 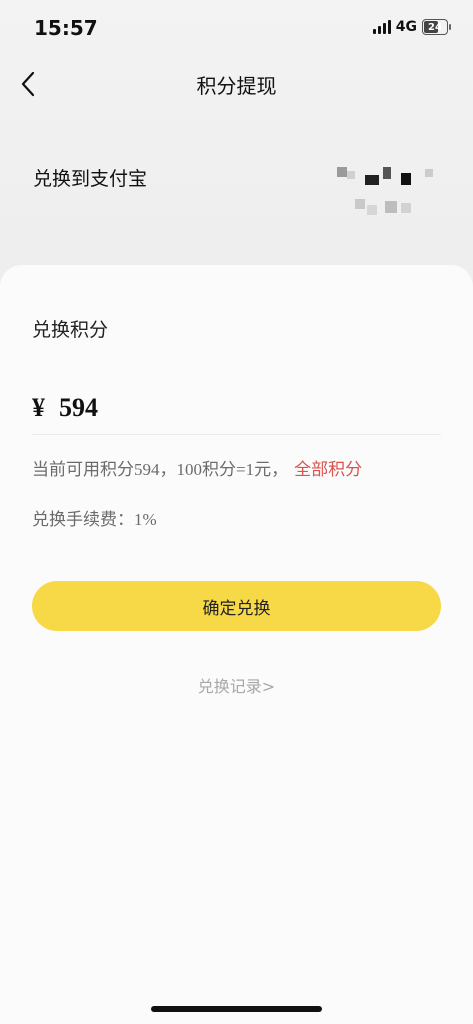 I want to click on account-value-redacted, so click(x=385, y=193).